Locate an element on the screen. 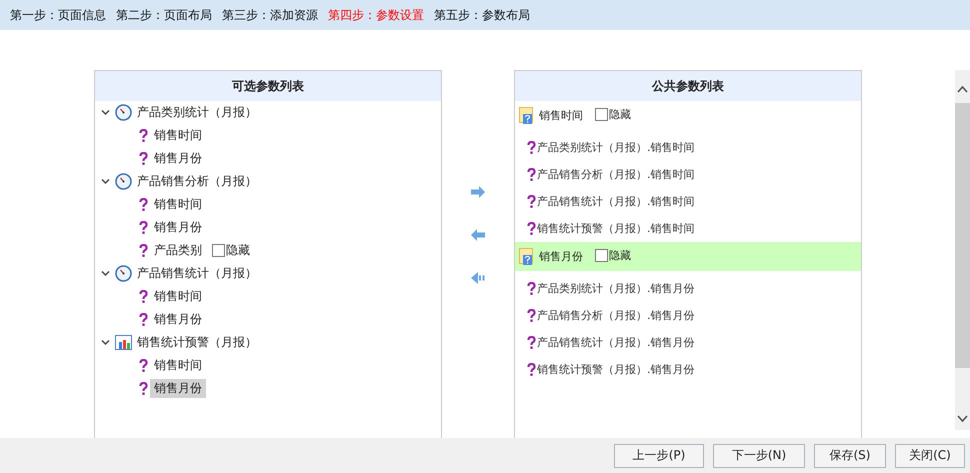 Image resolution: width=970 pixels, height=473 pixels. wizard-step: 第五步：参数布局 is located at coordinates (482, 15).